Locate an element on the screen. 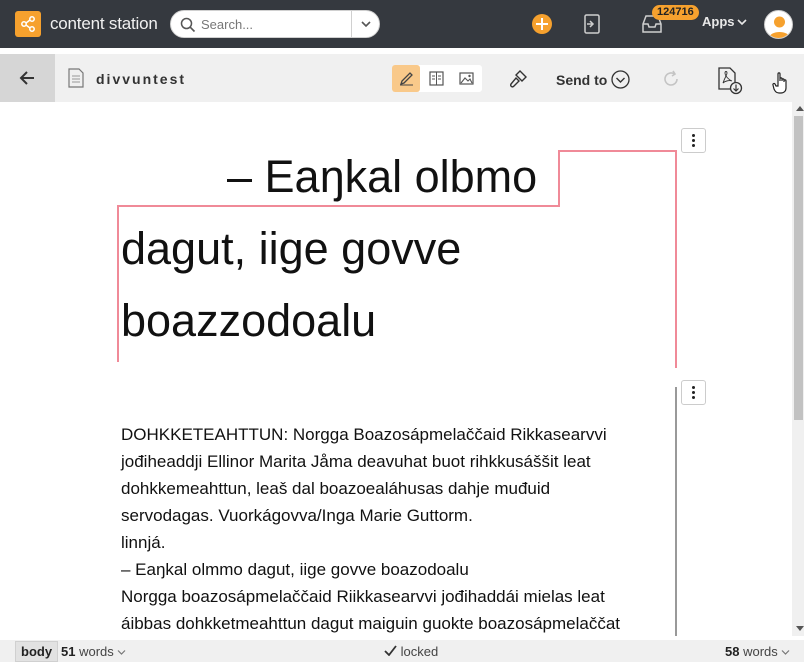  hand-pointer-icon is located at coordinates (779, 83).